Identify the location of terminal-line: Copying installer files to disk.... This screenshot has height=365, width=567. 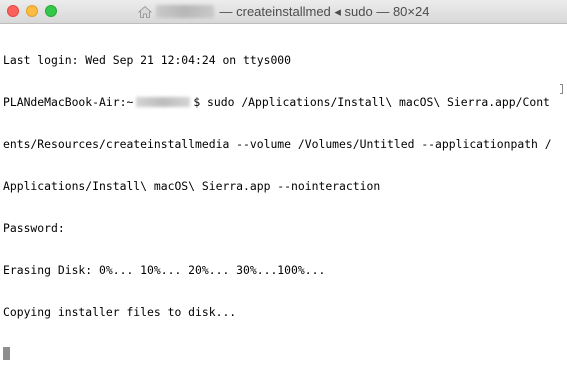
(120, 312).